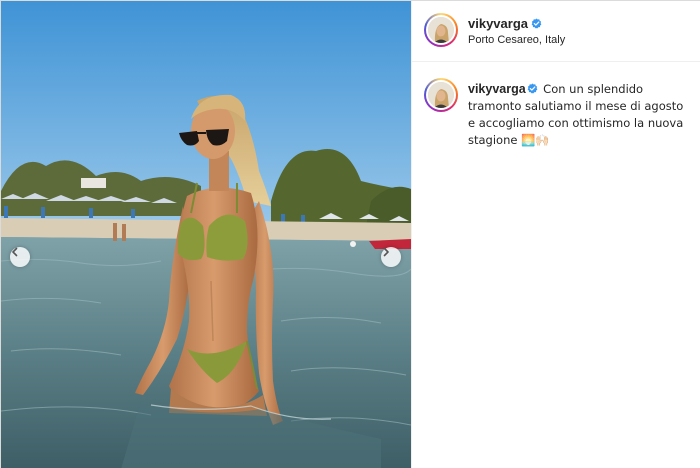 The height and width of the screenshot is (468, 700). What do you see at coordinates (498, 23) in the screenshot?
I see `username-link: vikyvarga` at bounding box center [498, 23].